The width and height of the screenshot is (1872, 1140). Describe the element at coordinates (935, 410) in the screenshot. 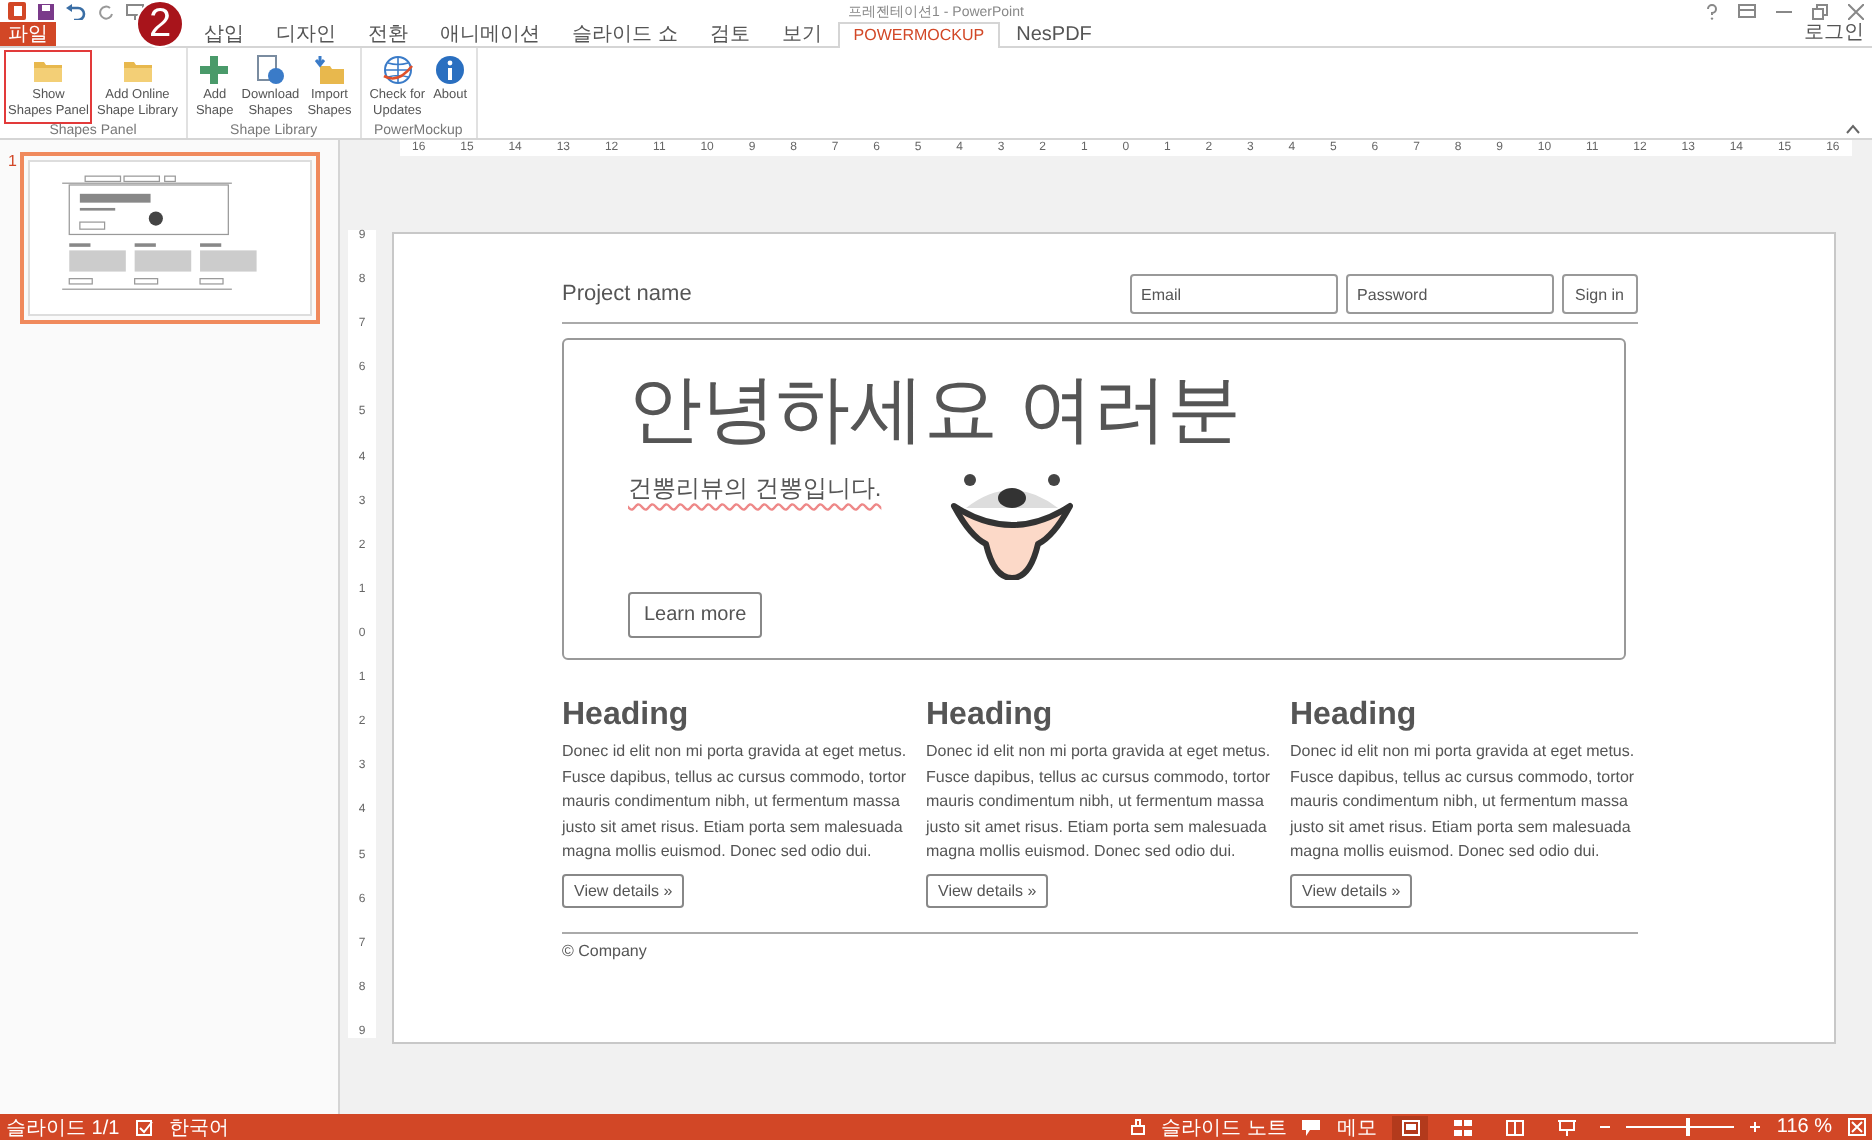

I see `hero-title: 안녕하세요 여러분` at that location.